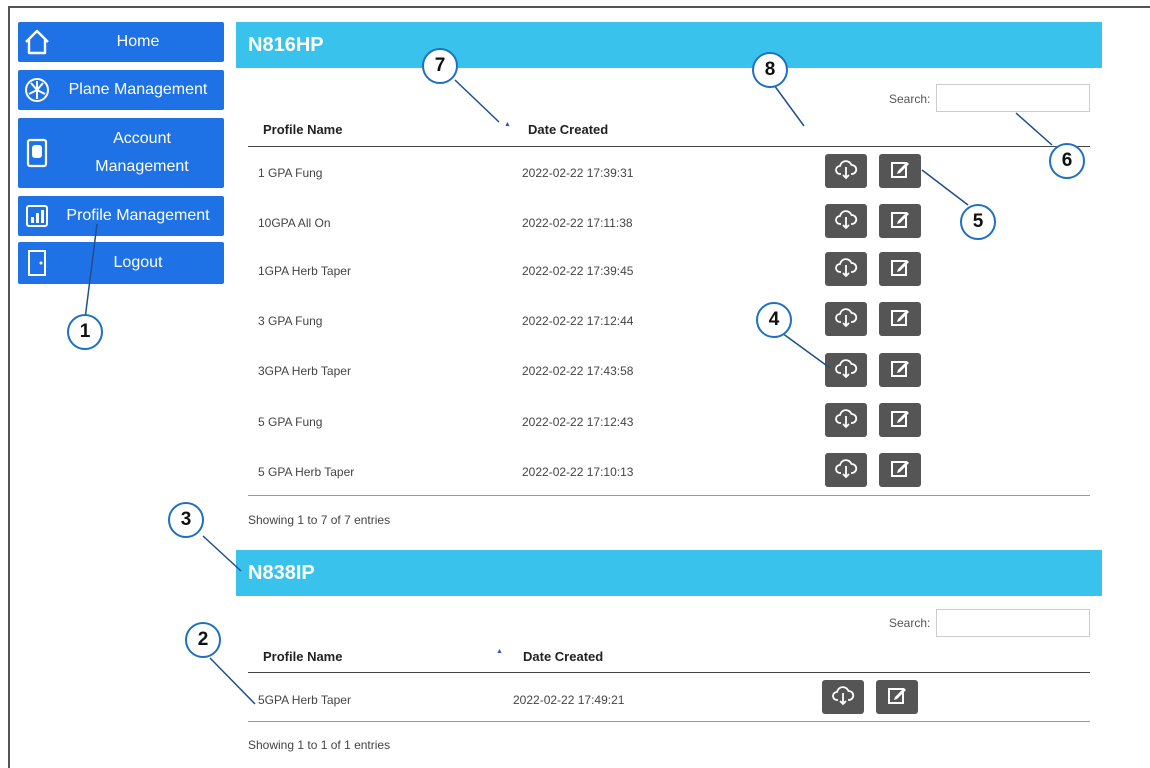  I want to click on date-created: 2022-02-22 17:12:44, so click(578, 321).